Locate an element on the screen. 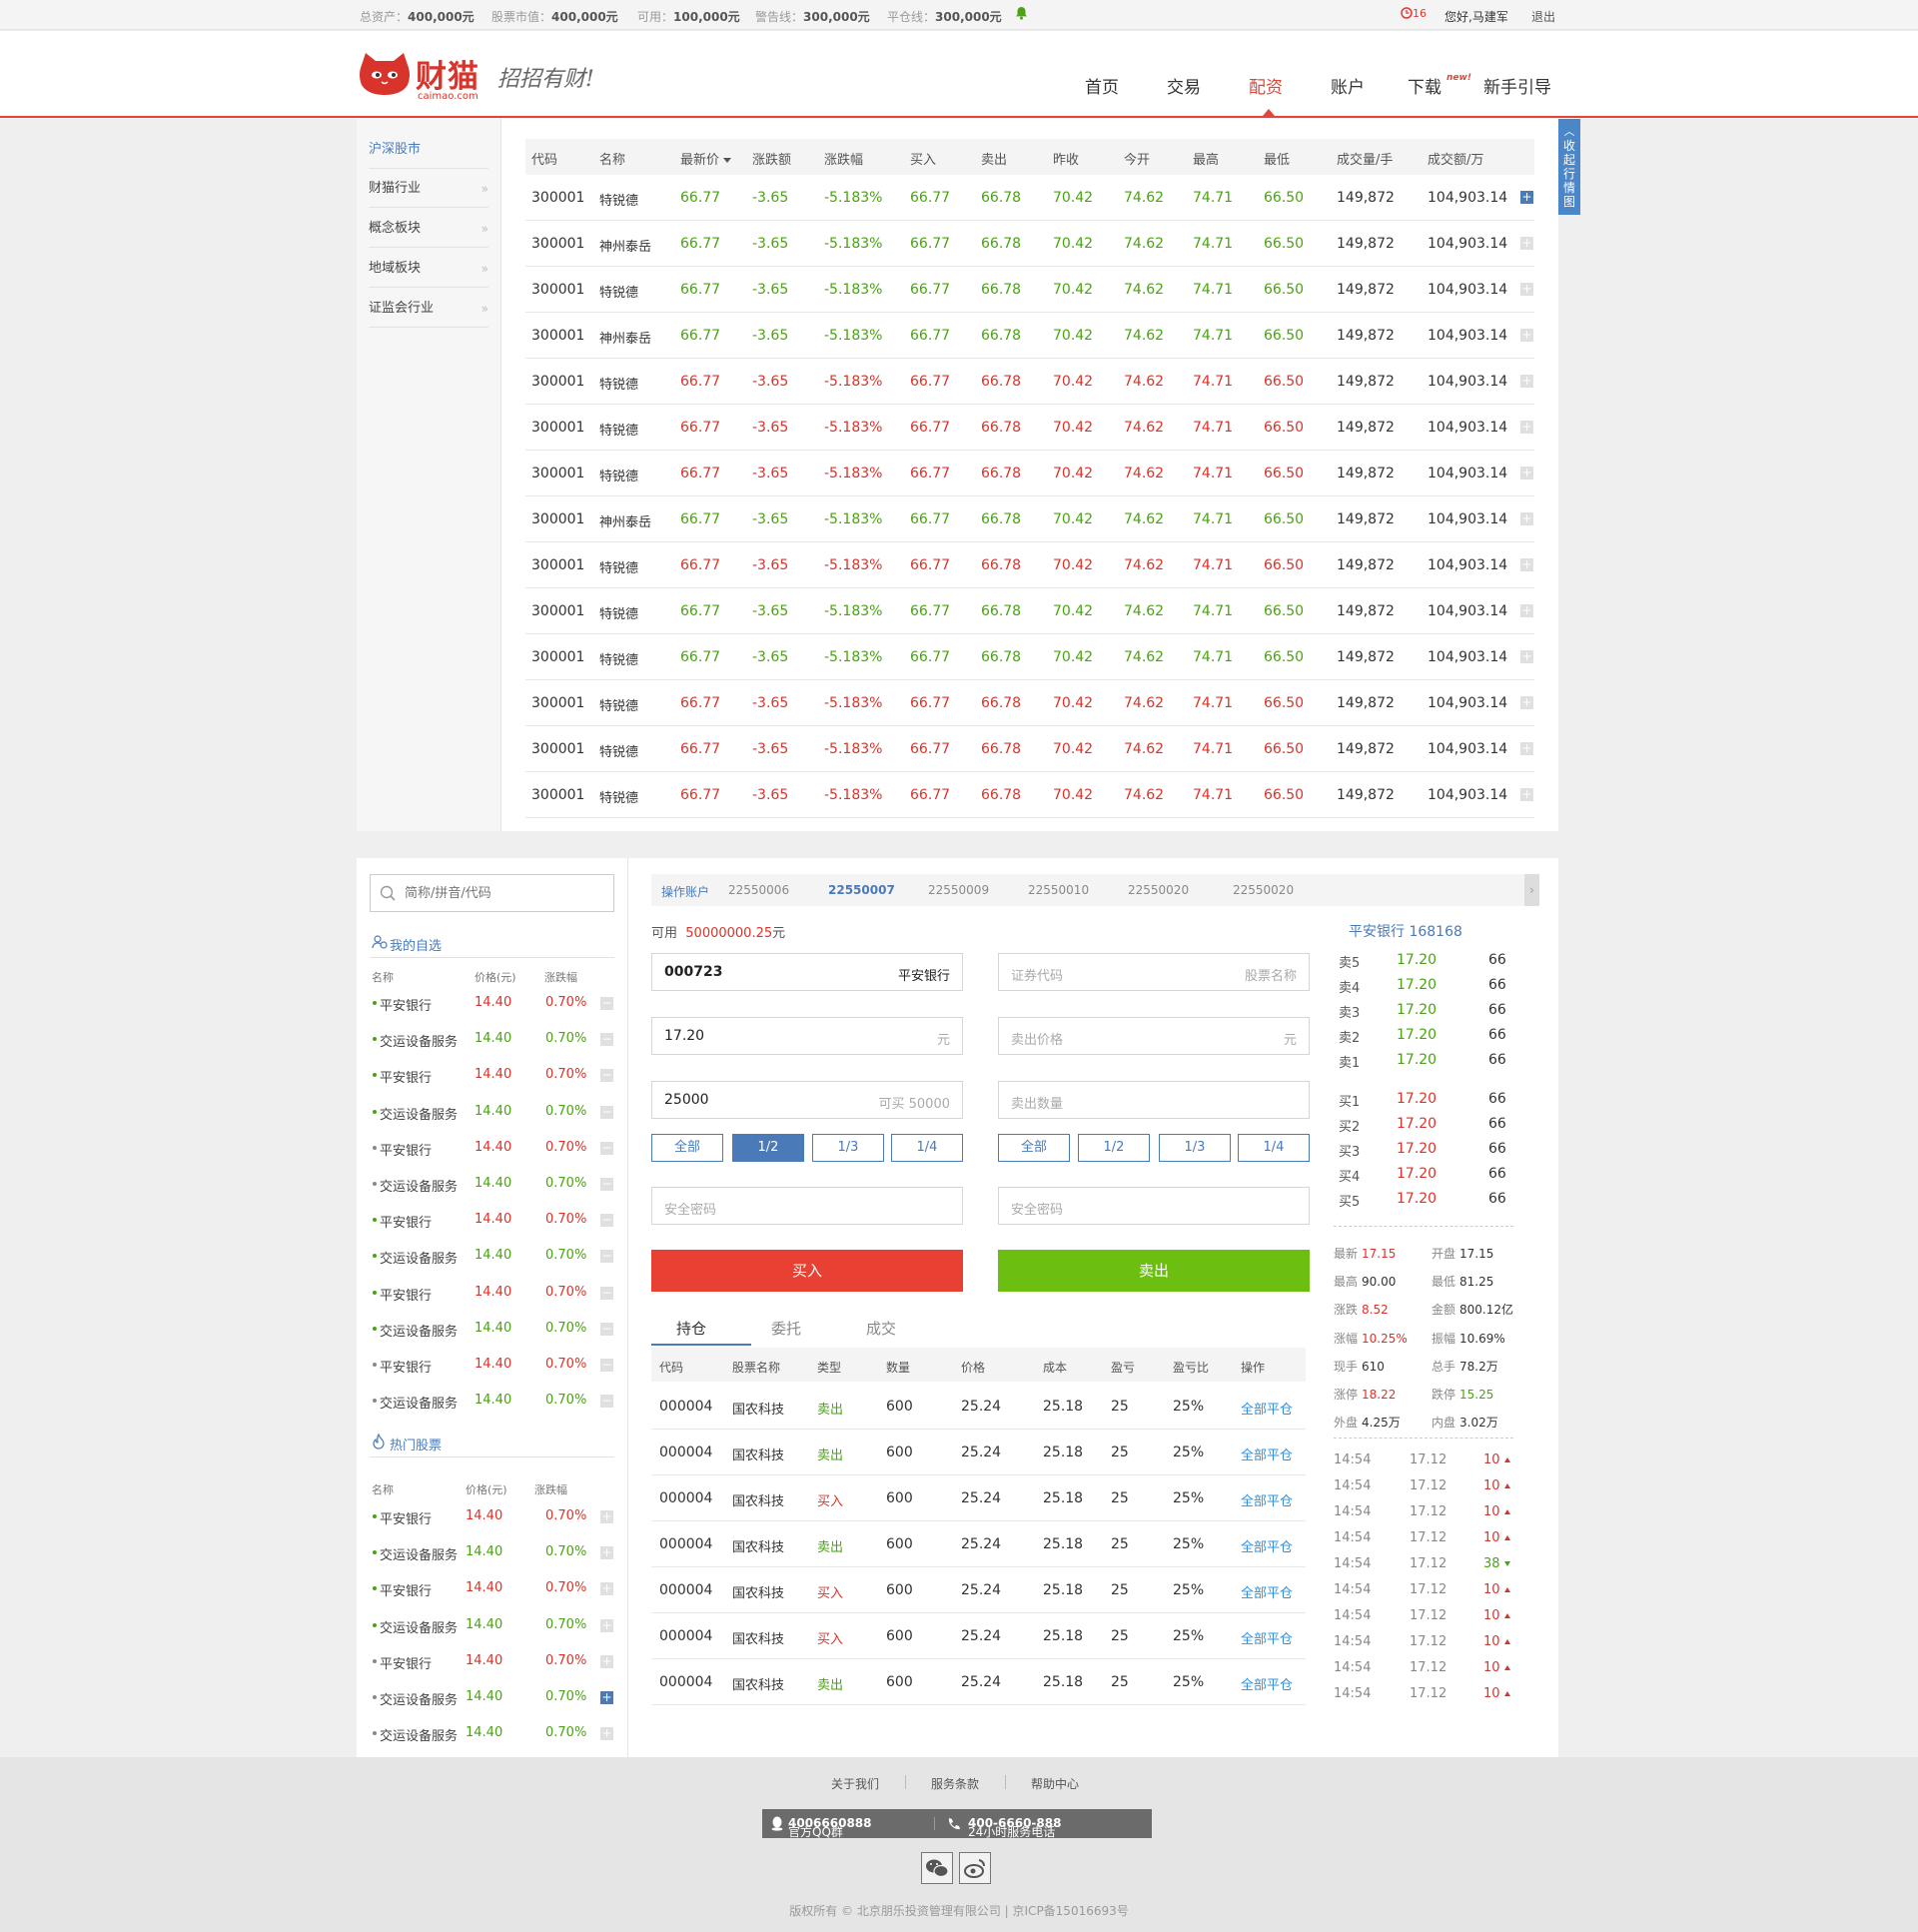  account-tab: 22550009 is located at coordinates (959, 890).